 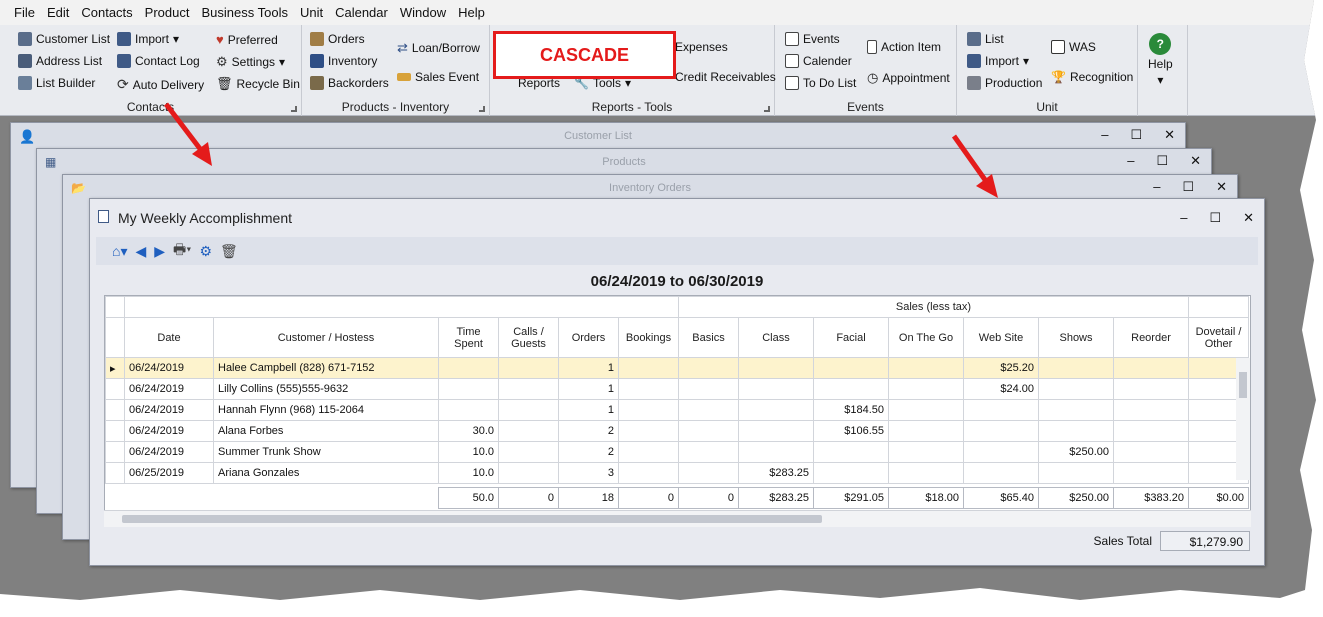 I want to click on list-builder-button: List Builder, so click(x=56, y=83).